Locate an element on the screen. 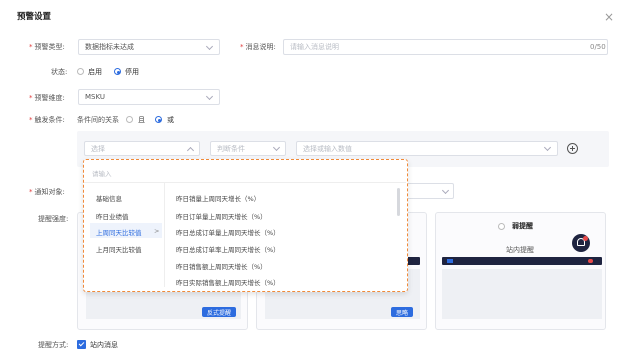 The width and height of the screenshot is (642, 358). bell-icon is located at coordinates (590, 261).